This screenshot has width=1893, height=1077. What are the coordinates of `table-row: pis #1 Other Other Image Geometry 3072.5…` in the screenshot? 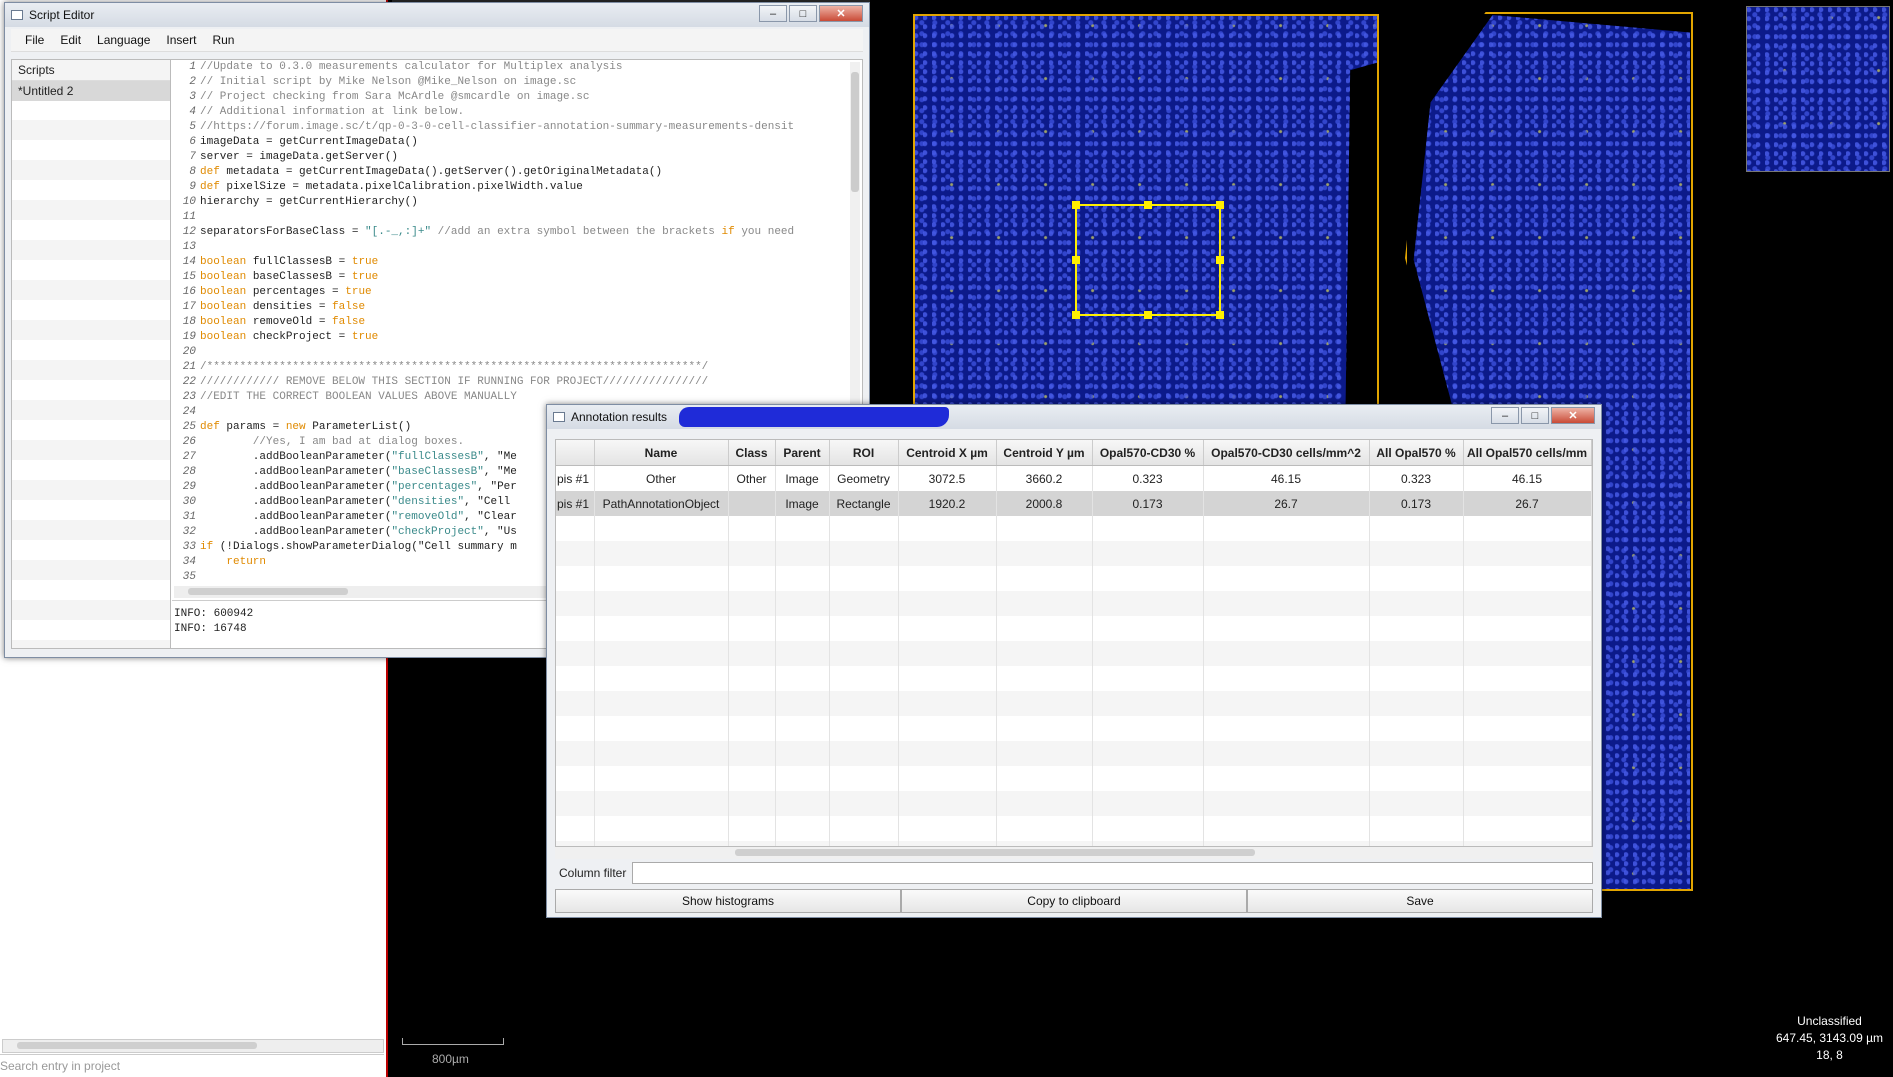 It's located at (1074, 478).